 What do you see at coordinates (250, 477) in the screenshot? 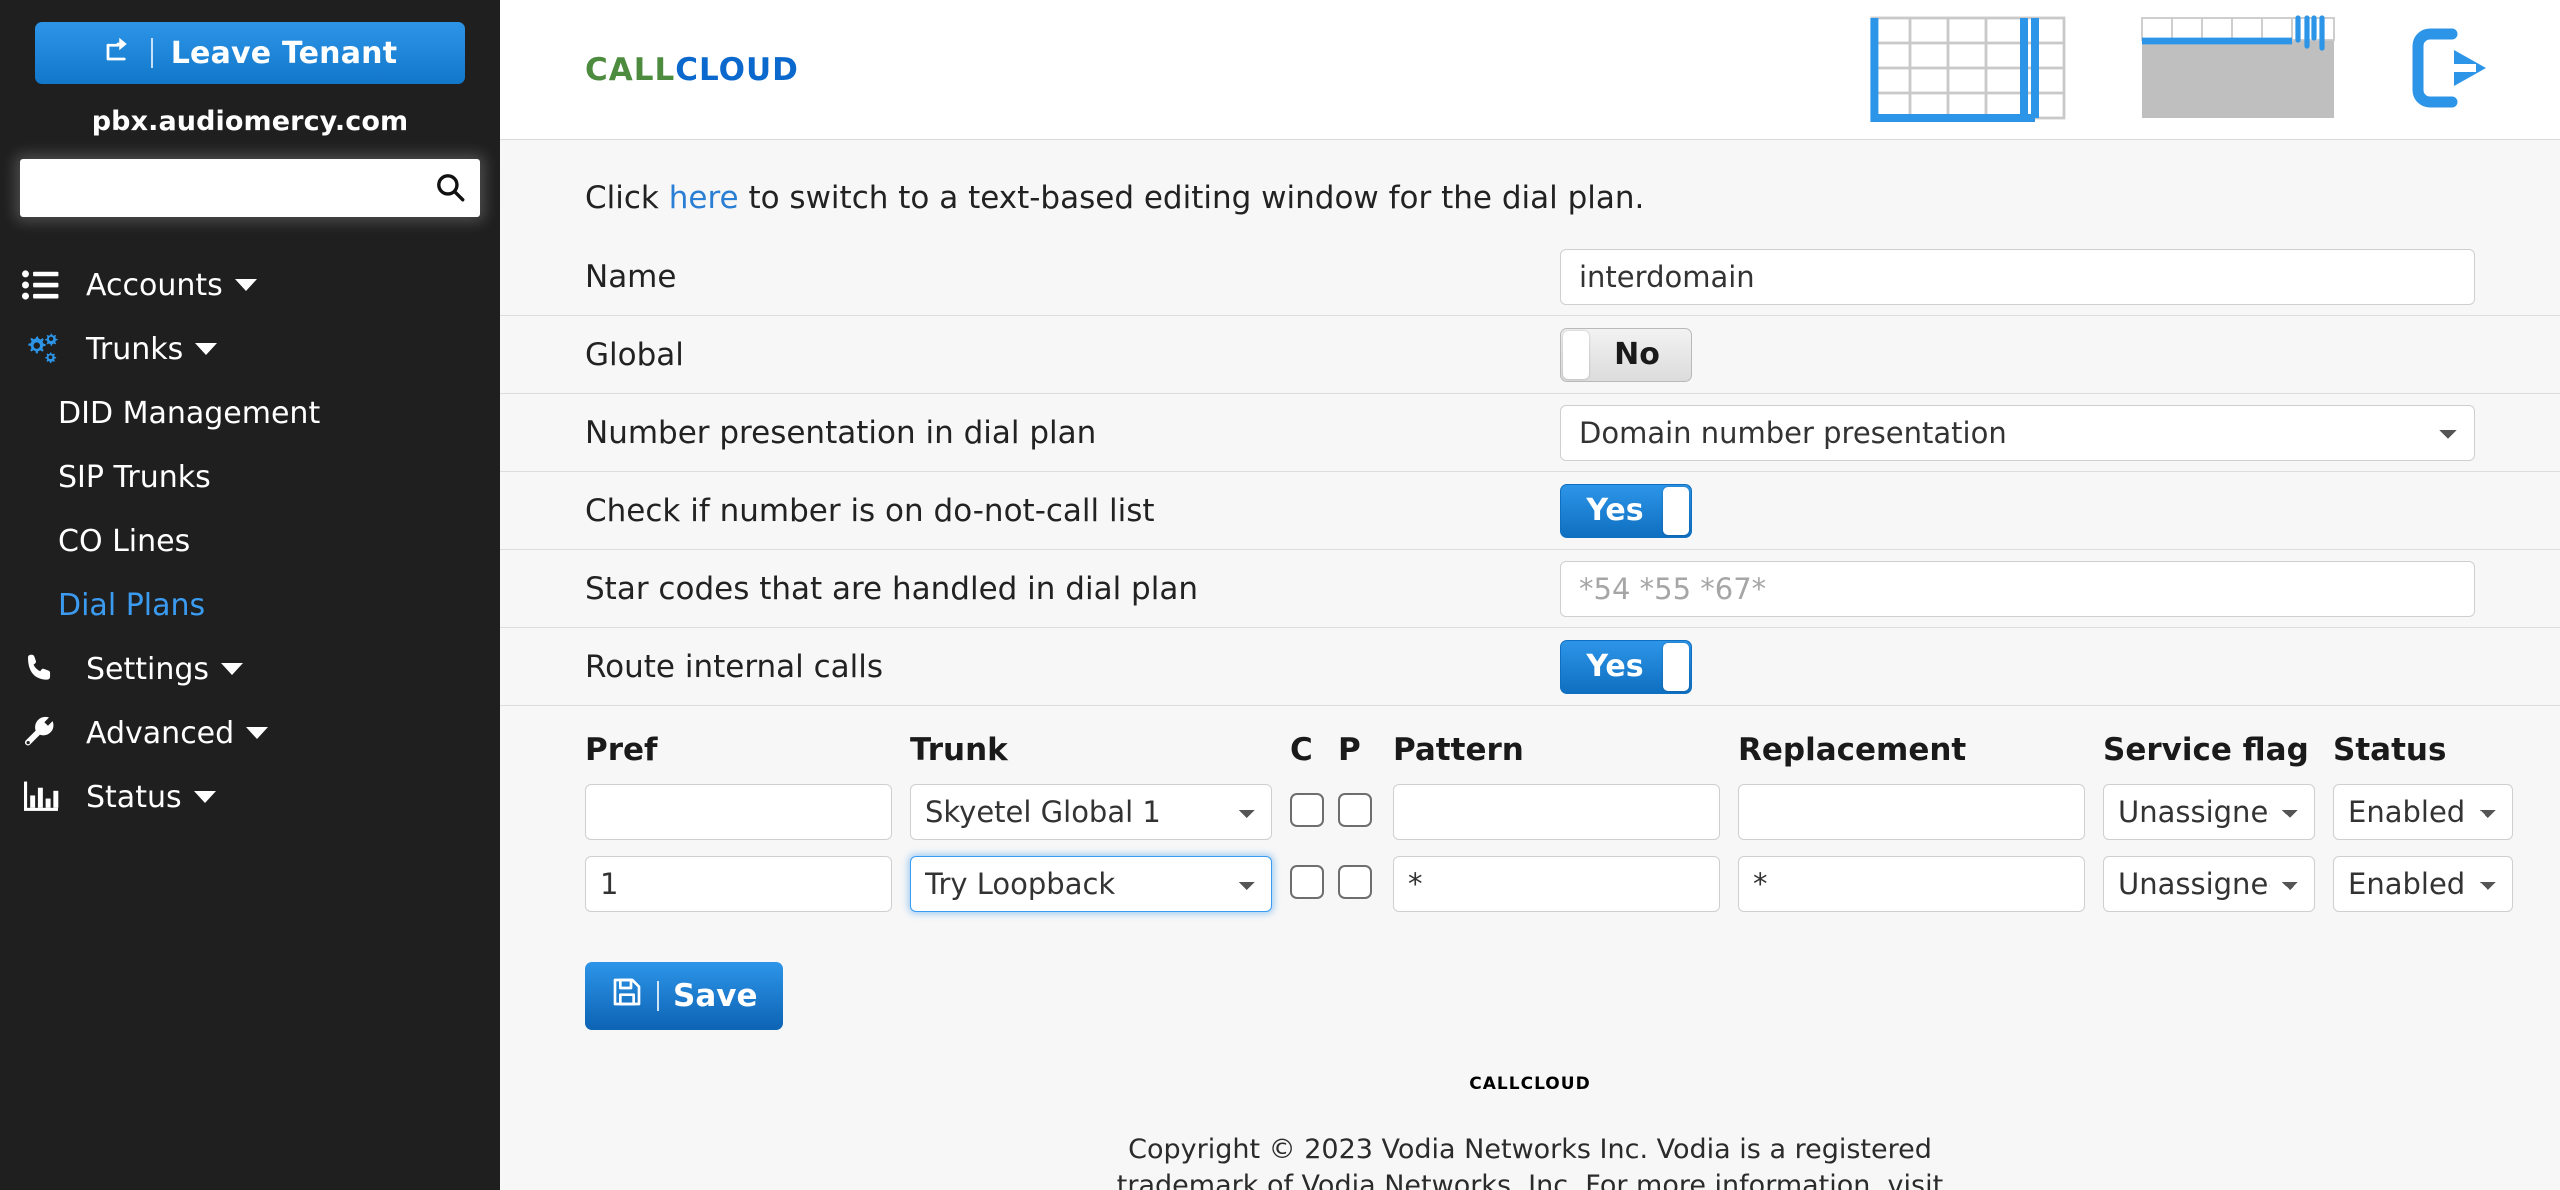
I see `sidebar-item-sip-trunks: SIP Trunks` at bounding box center [250, 477].